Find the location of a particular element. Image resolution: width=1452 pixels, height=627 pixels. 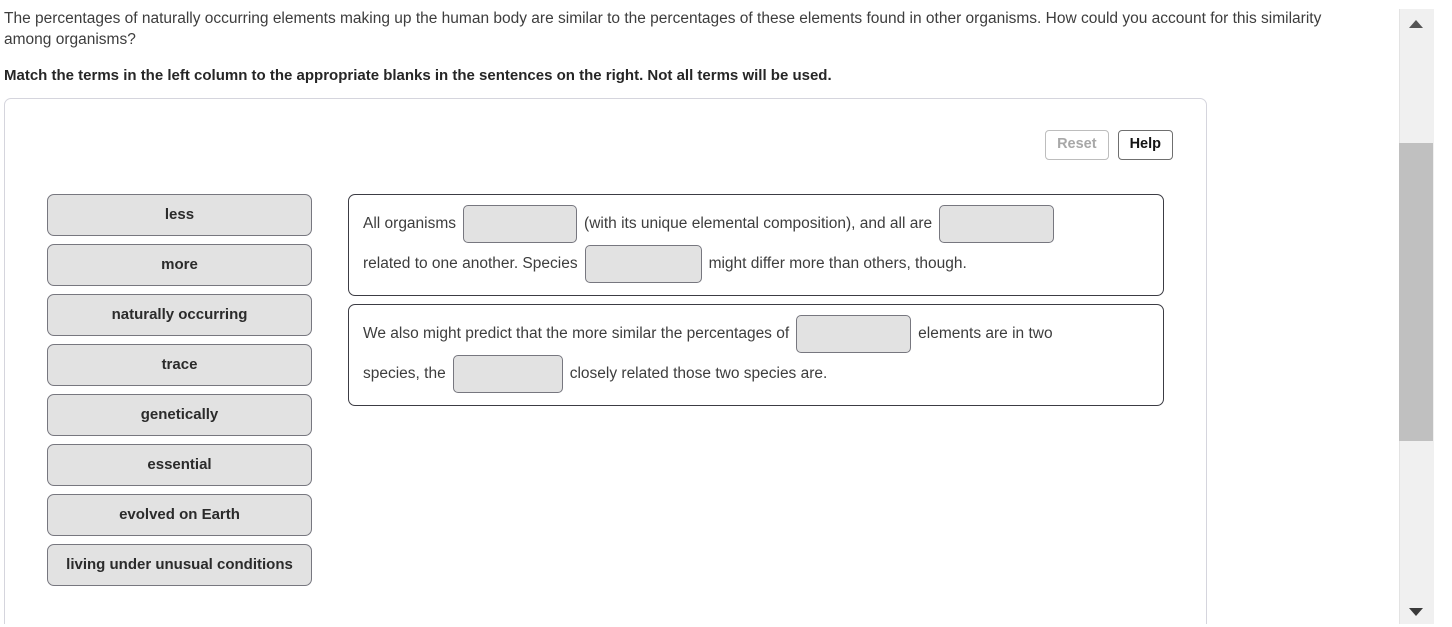

sentence-text: All organisms is located at coordinates (410, 223).